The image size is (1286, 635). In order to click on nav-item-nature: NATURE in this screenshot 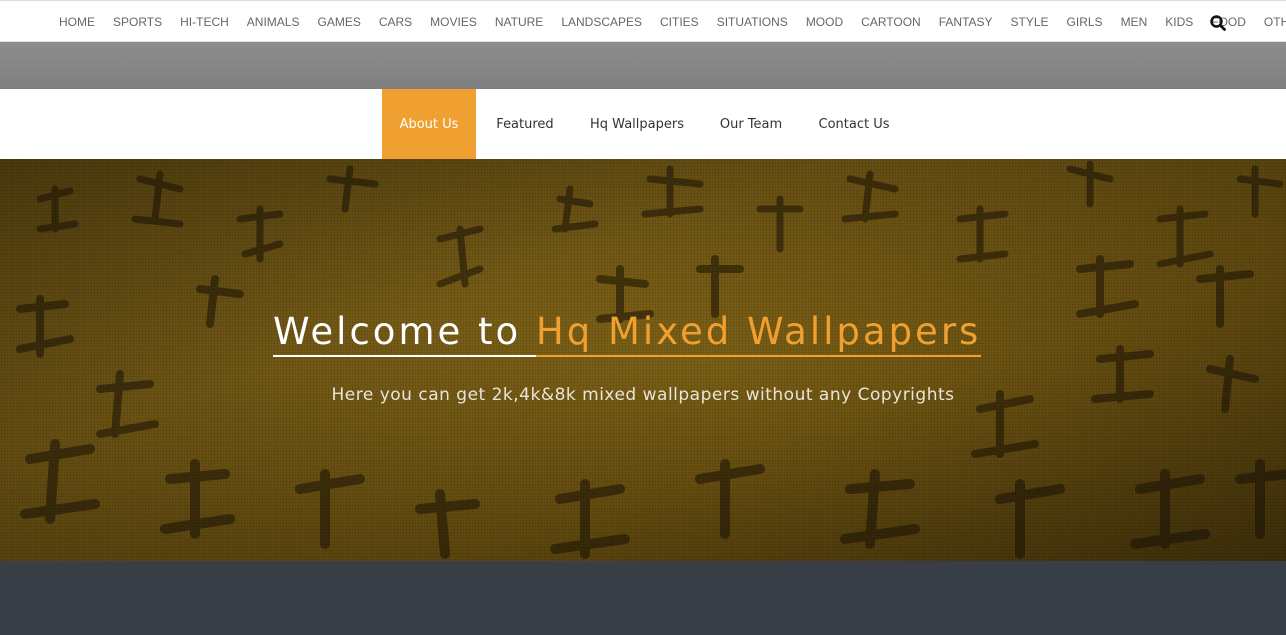, I will do `click(519, 22)`.